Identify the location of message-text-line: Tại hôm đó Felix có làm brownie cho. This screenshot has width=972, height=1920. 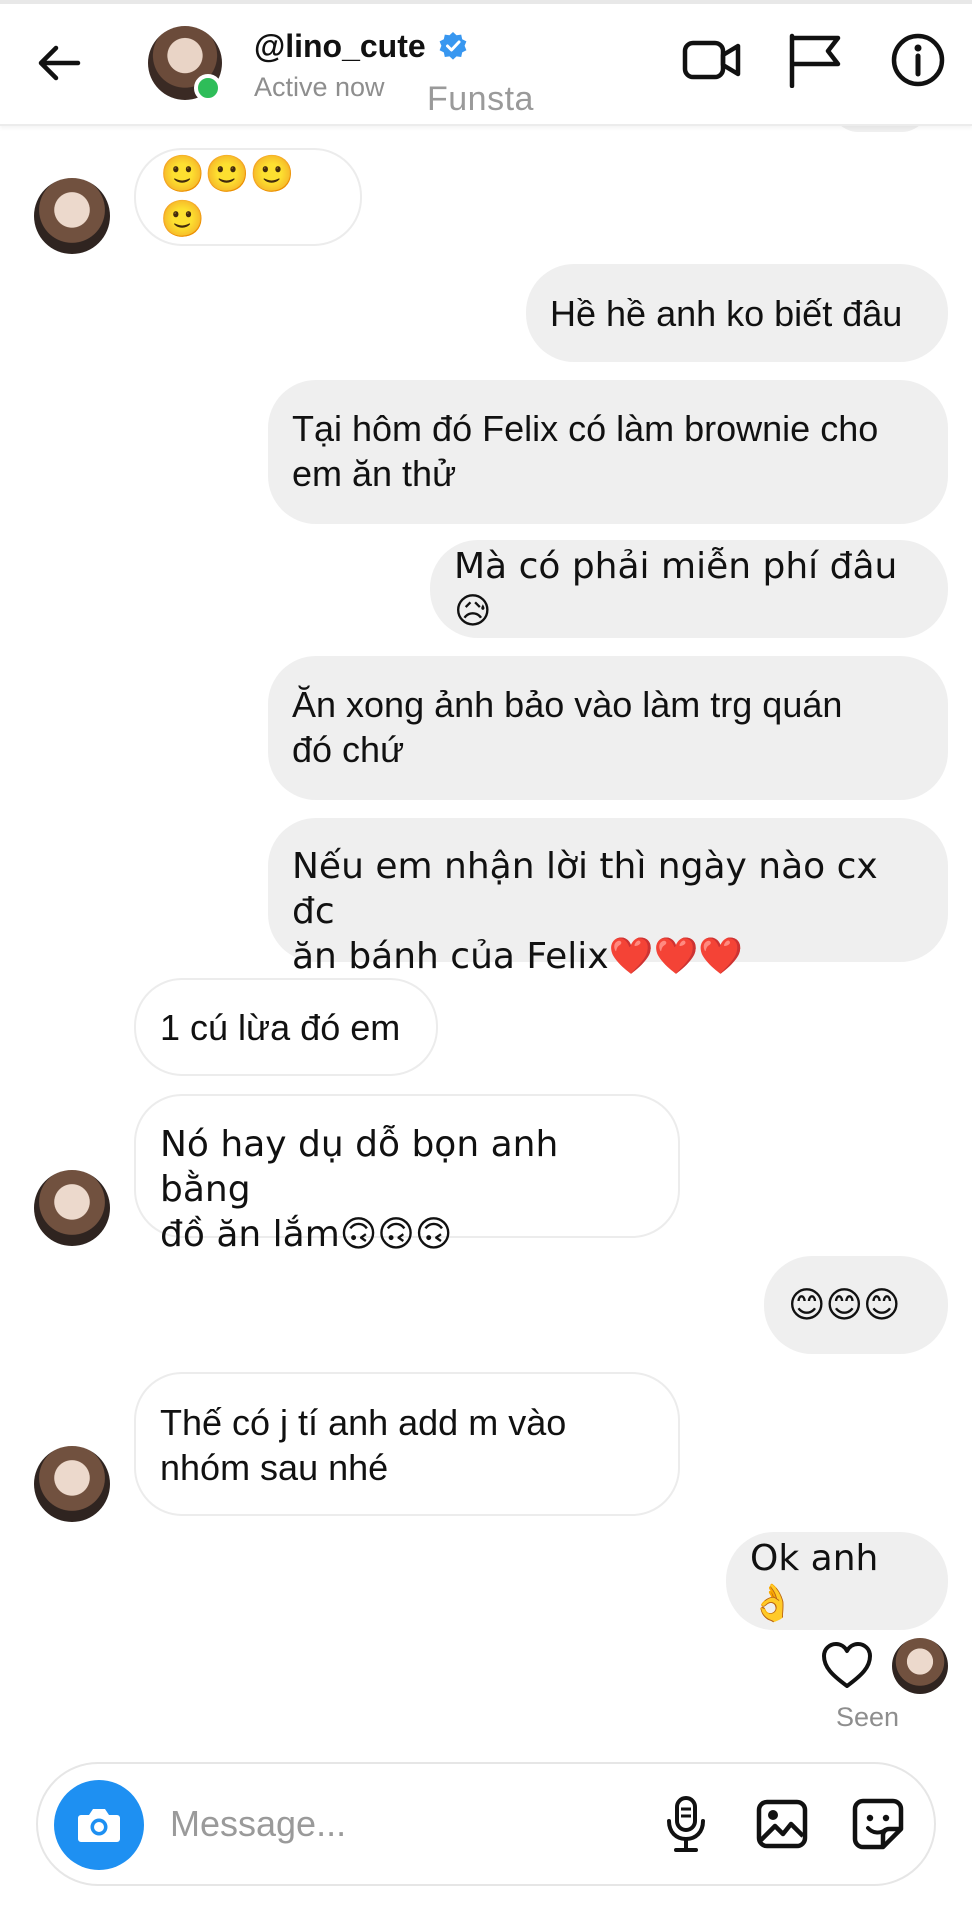
(585, 428).